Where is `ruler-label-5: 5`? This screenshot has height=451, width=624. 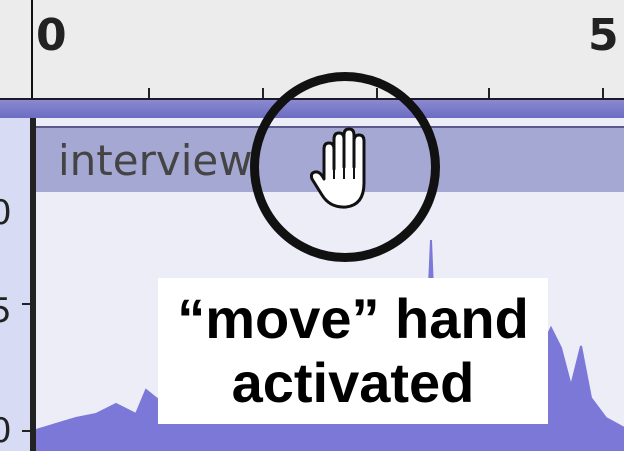 ruler-label-5: 5 is located at coordinates (603, 35).